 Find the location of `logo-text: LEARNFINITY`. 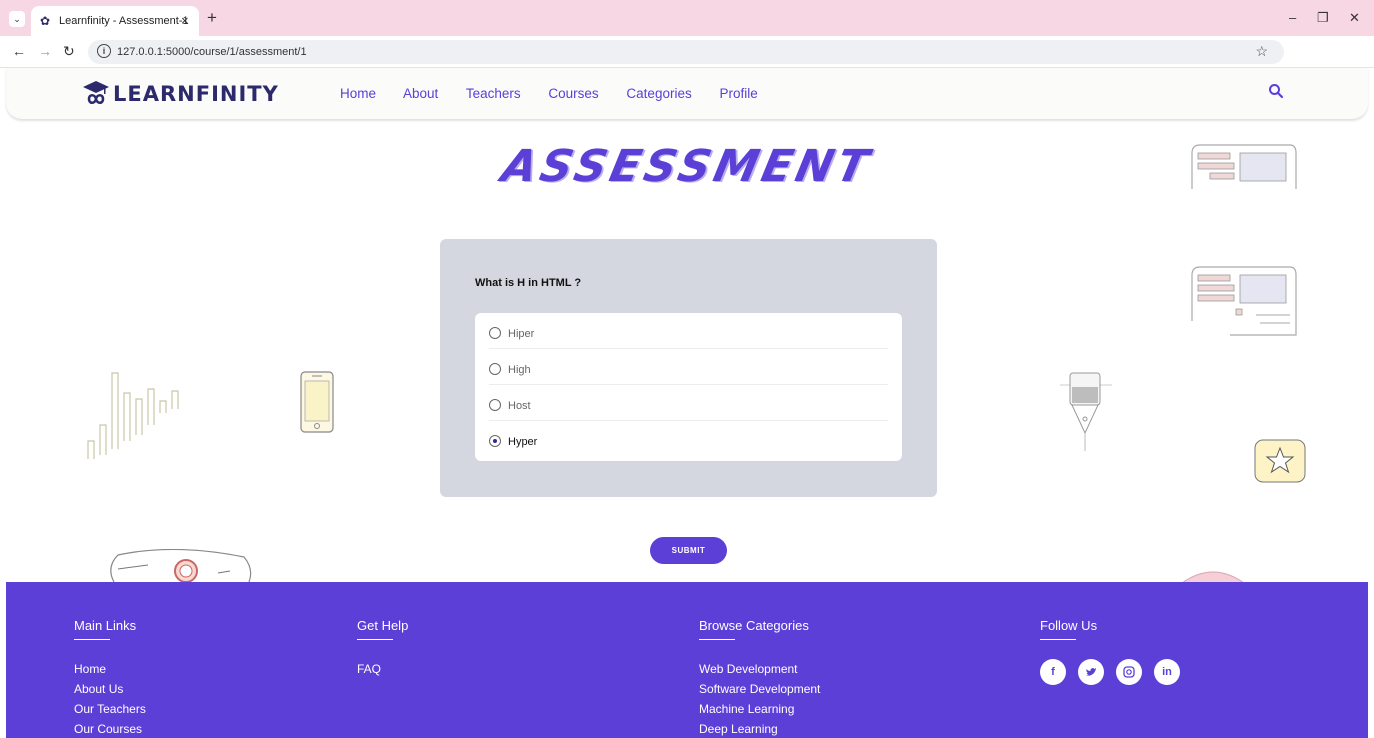

logo-text: LEARNFINITY is located at coordinates (196, 94).